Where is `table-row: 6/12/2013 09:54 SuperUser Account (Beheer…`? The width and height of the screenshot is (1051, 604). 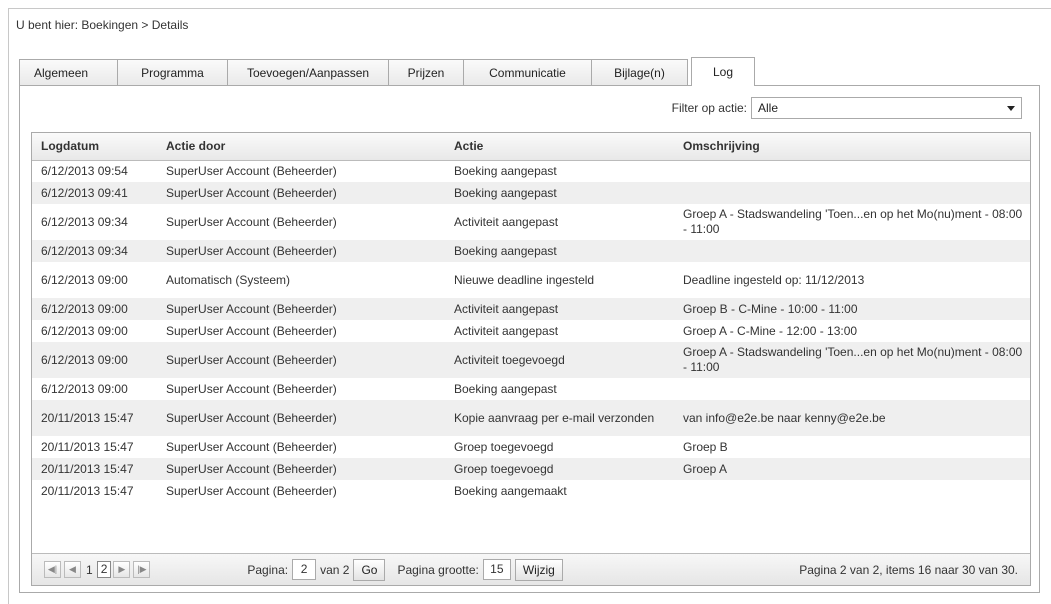
table-row: 6/12/2013 09:54 SuperUser Account (Beheer… is located at coordinates (531, 171).